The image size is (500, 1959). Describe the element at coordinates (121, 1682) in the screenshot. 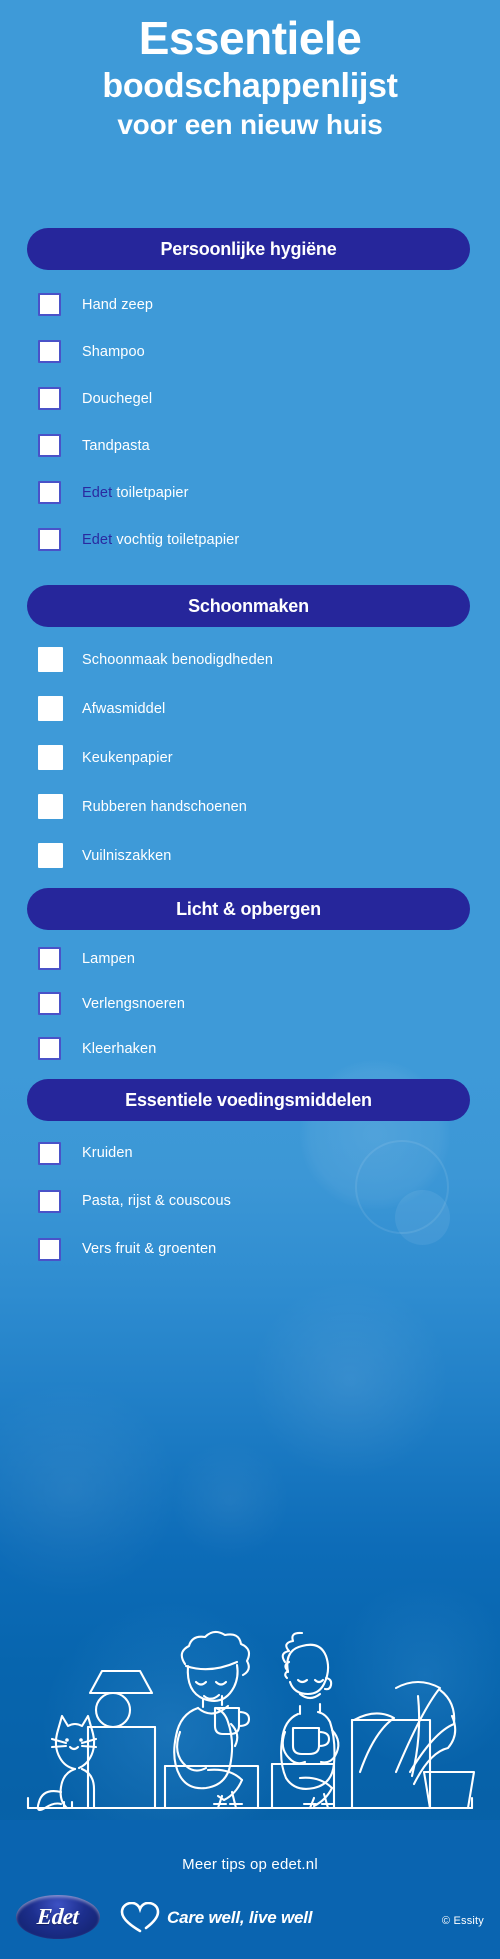

I see `lamp-shade` at that location.